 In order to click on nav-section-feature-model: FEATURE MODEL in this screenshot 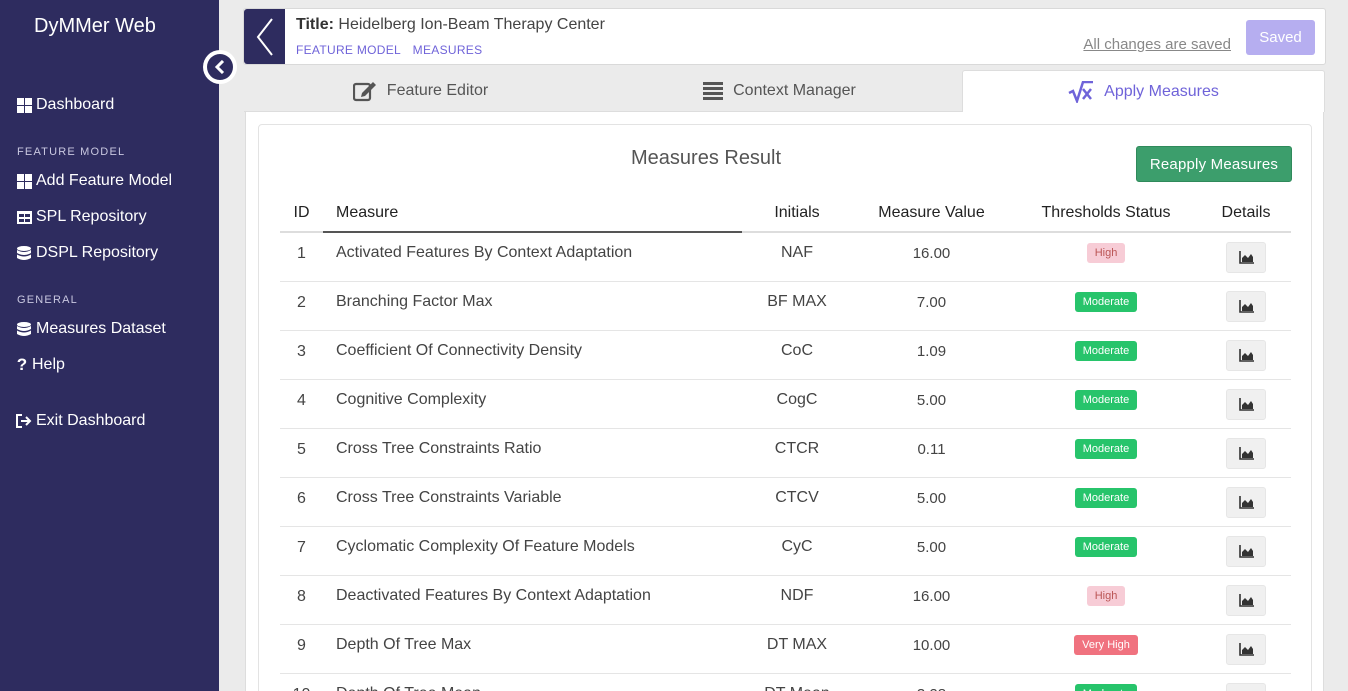, I will do `click(71, 152)`.